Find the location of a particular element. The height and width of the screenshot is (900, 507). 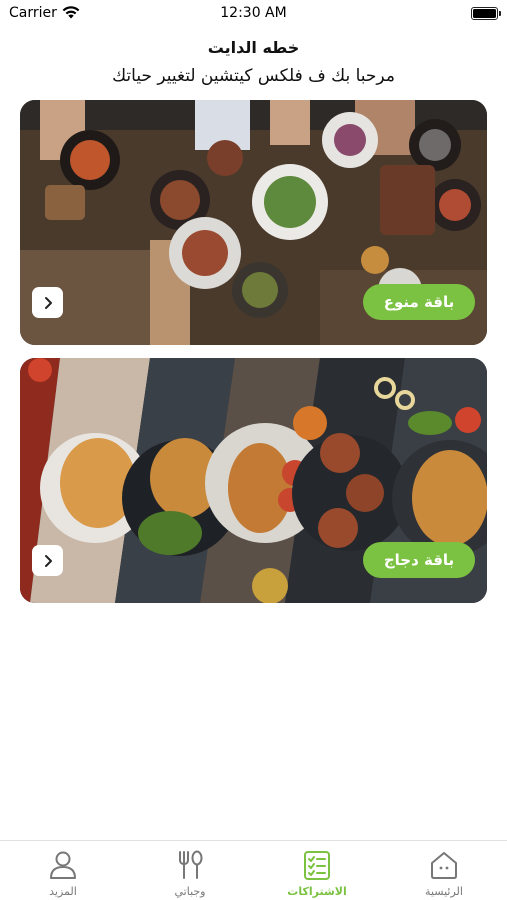

tab-home-label: الرئيسية is located at coordinates (444, 891).